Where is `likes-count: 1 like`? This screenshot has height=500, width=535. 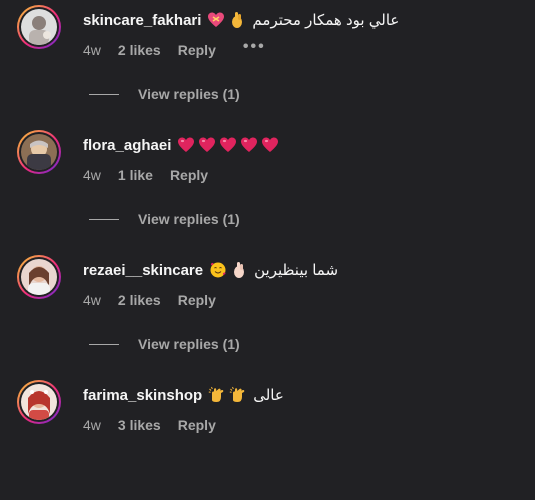
likes-count: 1 like is located at coordinates (135, 175).